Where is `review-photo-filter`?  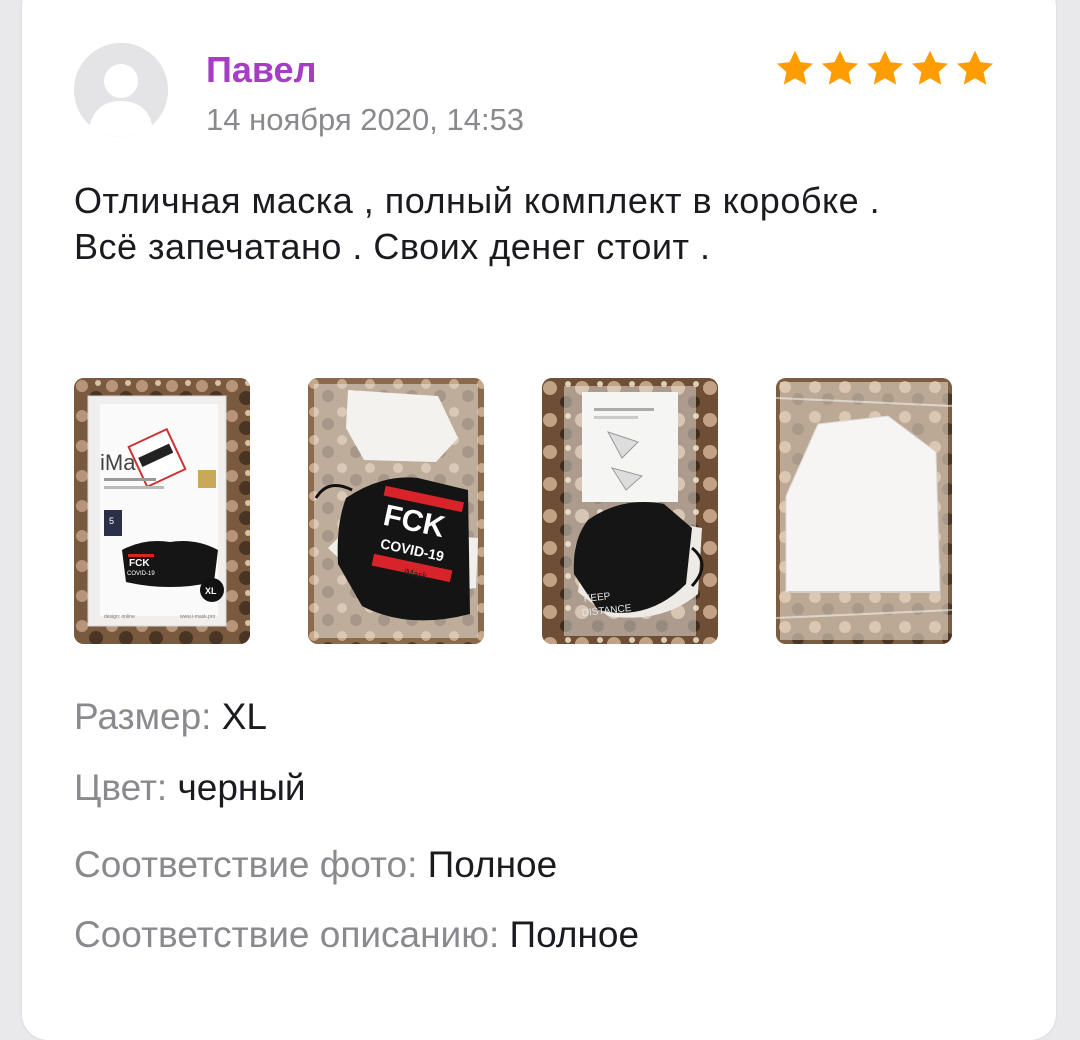 review-photo-filter is located at coordinates (864, 511).